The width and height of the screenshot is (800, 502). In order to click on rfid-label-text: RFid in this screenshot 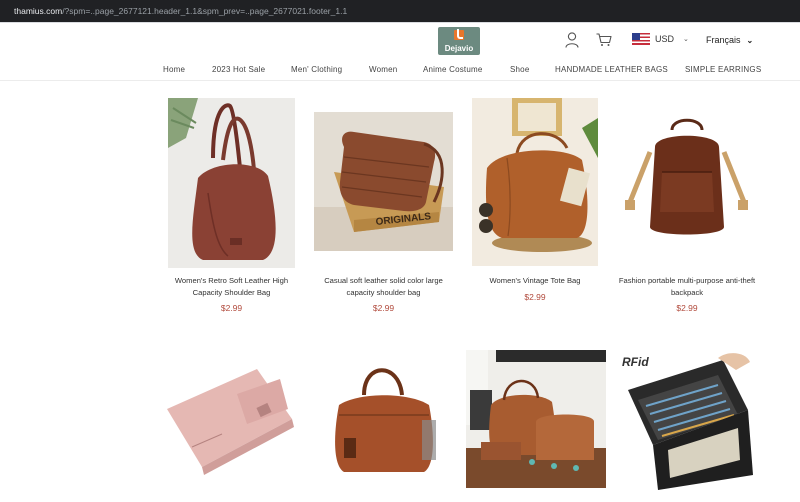, I will do `click(635, 362)`.